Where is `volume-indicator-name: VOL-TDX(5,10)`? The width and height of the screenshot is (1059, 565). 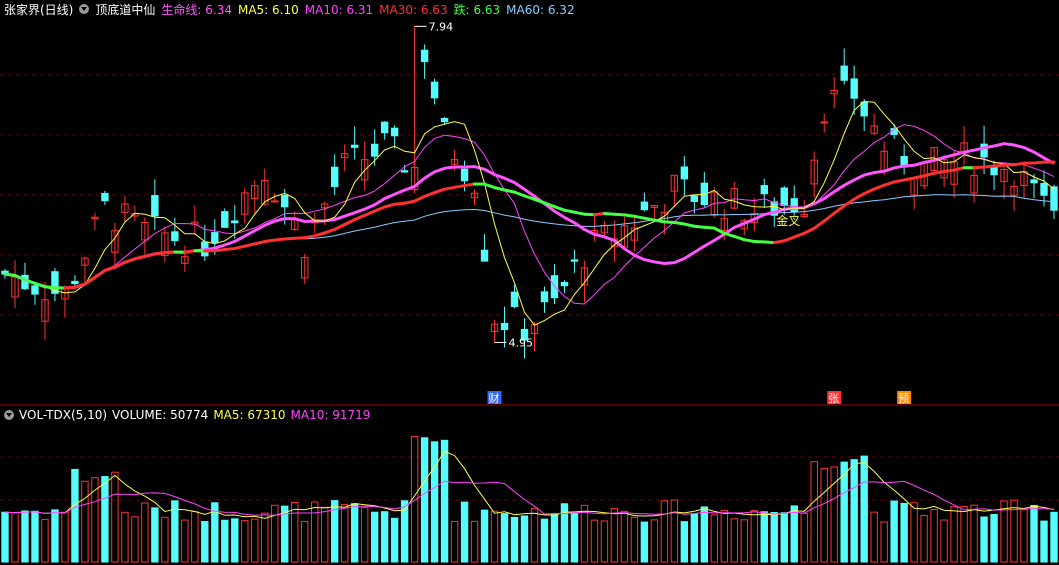
volume-indicator-name: VOL-TDX(5,10) is located at coordinates (63, 415).